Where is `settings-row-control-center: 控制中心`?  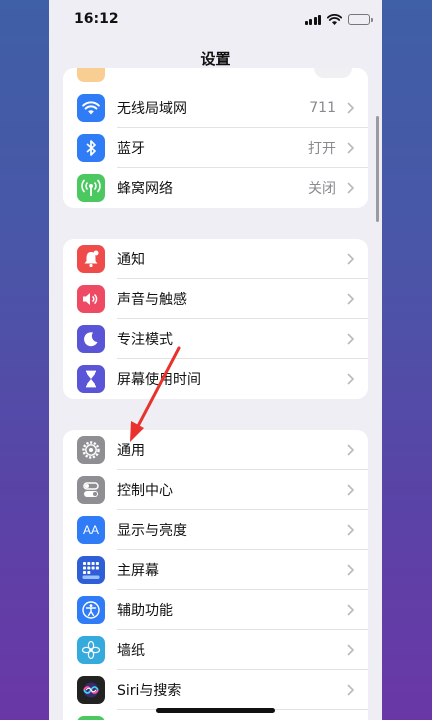
settings-row-control-center: 控制中心 is located at coordinates (215, 490).